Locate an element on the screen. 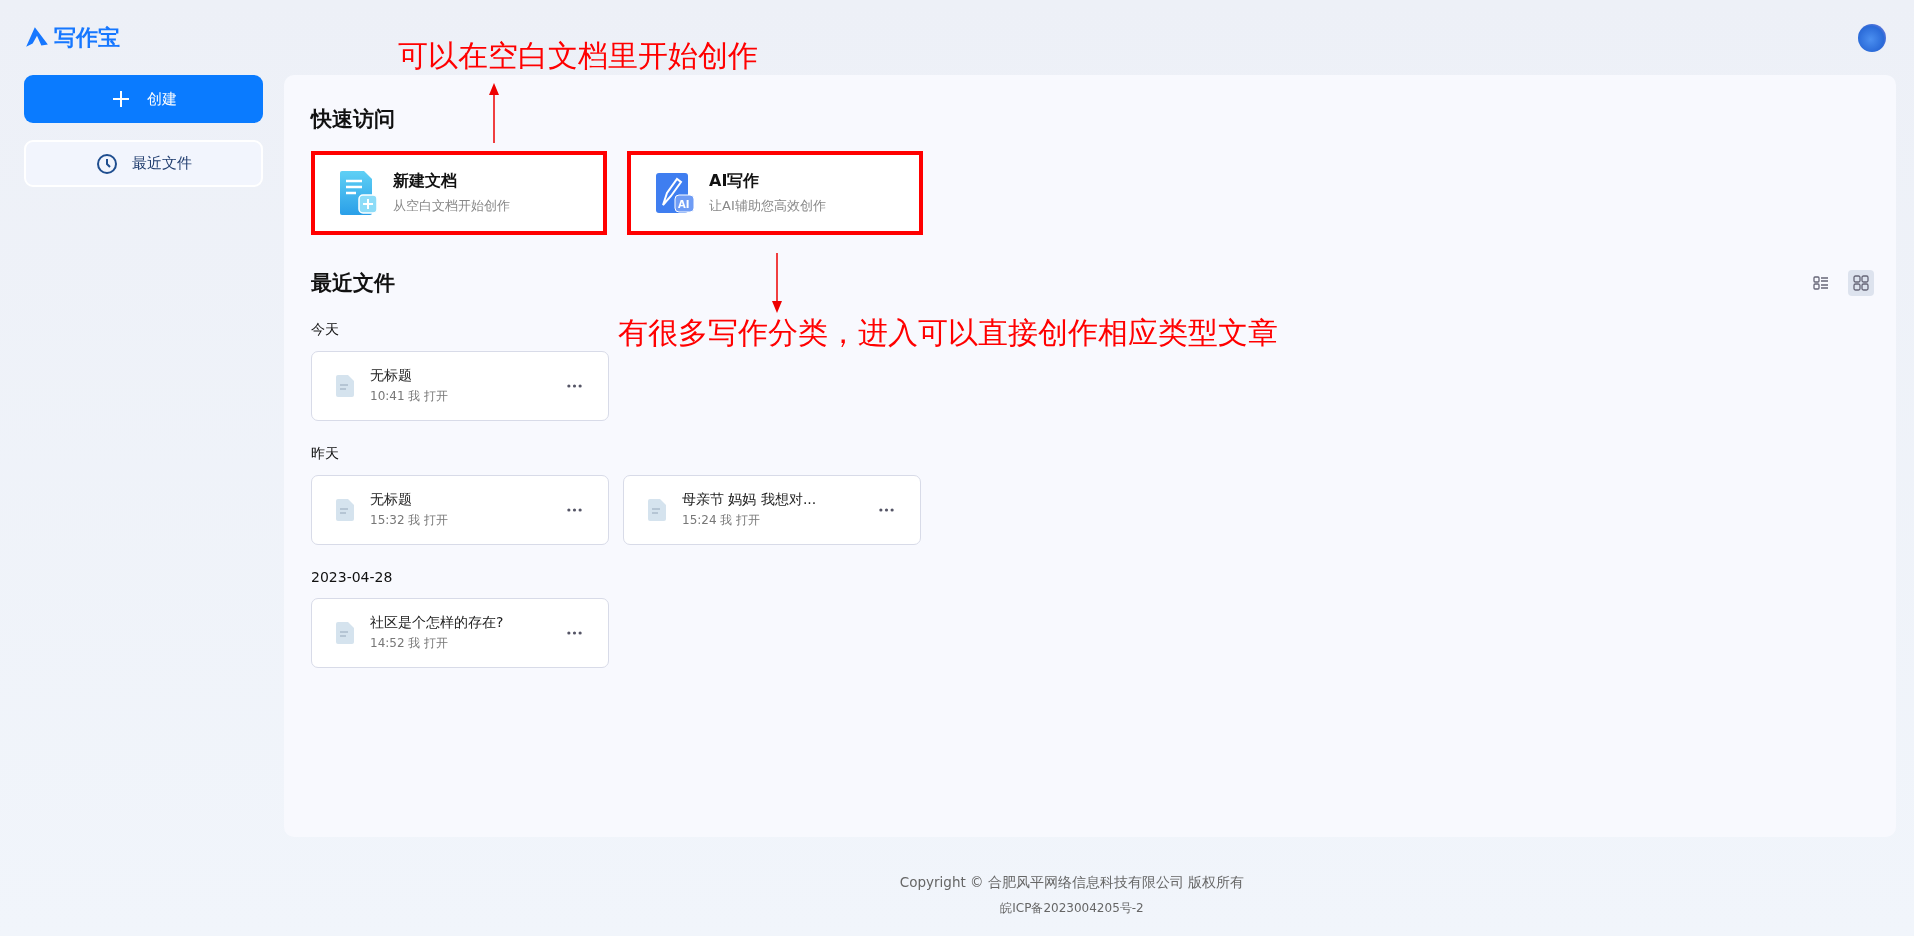 This screenshot has height=936, width=1914. icp-link: 皖ICP备2023004205号-2 is located at coordinates (1072, 908).